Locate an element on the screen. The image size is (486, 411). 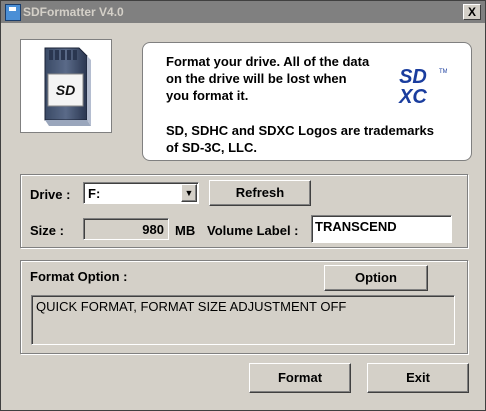
sd-card-icon: SD is located at coordinates (67, 86).